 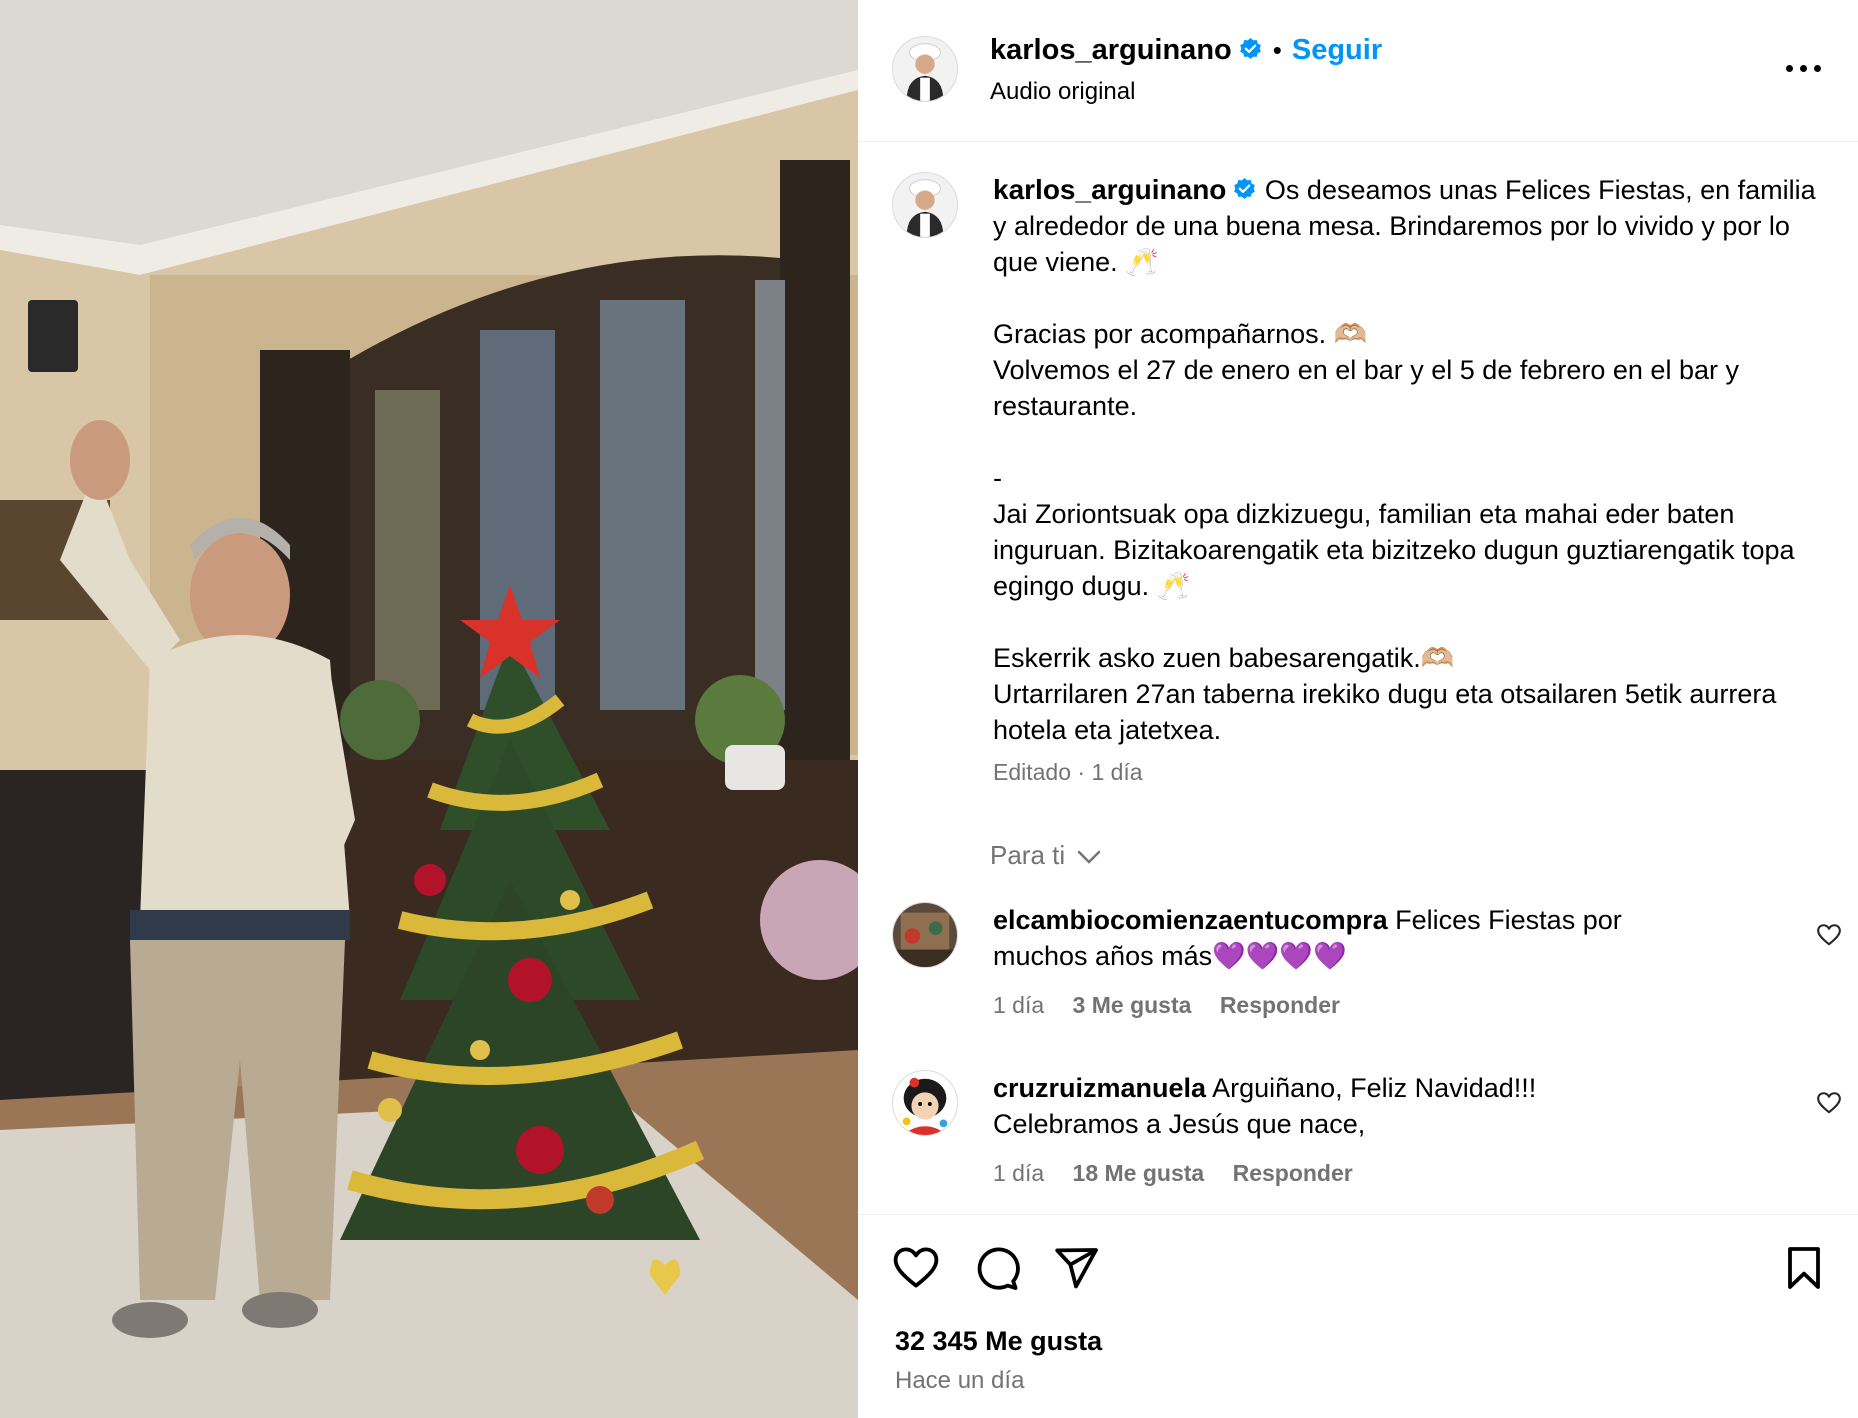 I want to click on comment-icon, so click(x=996, y=1268).